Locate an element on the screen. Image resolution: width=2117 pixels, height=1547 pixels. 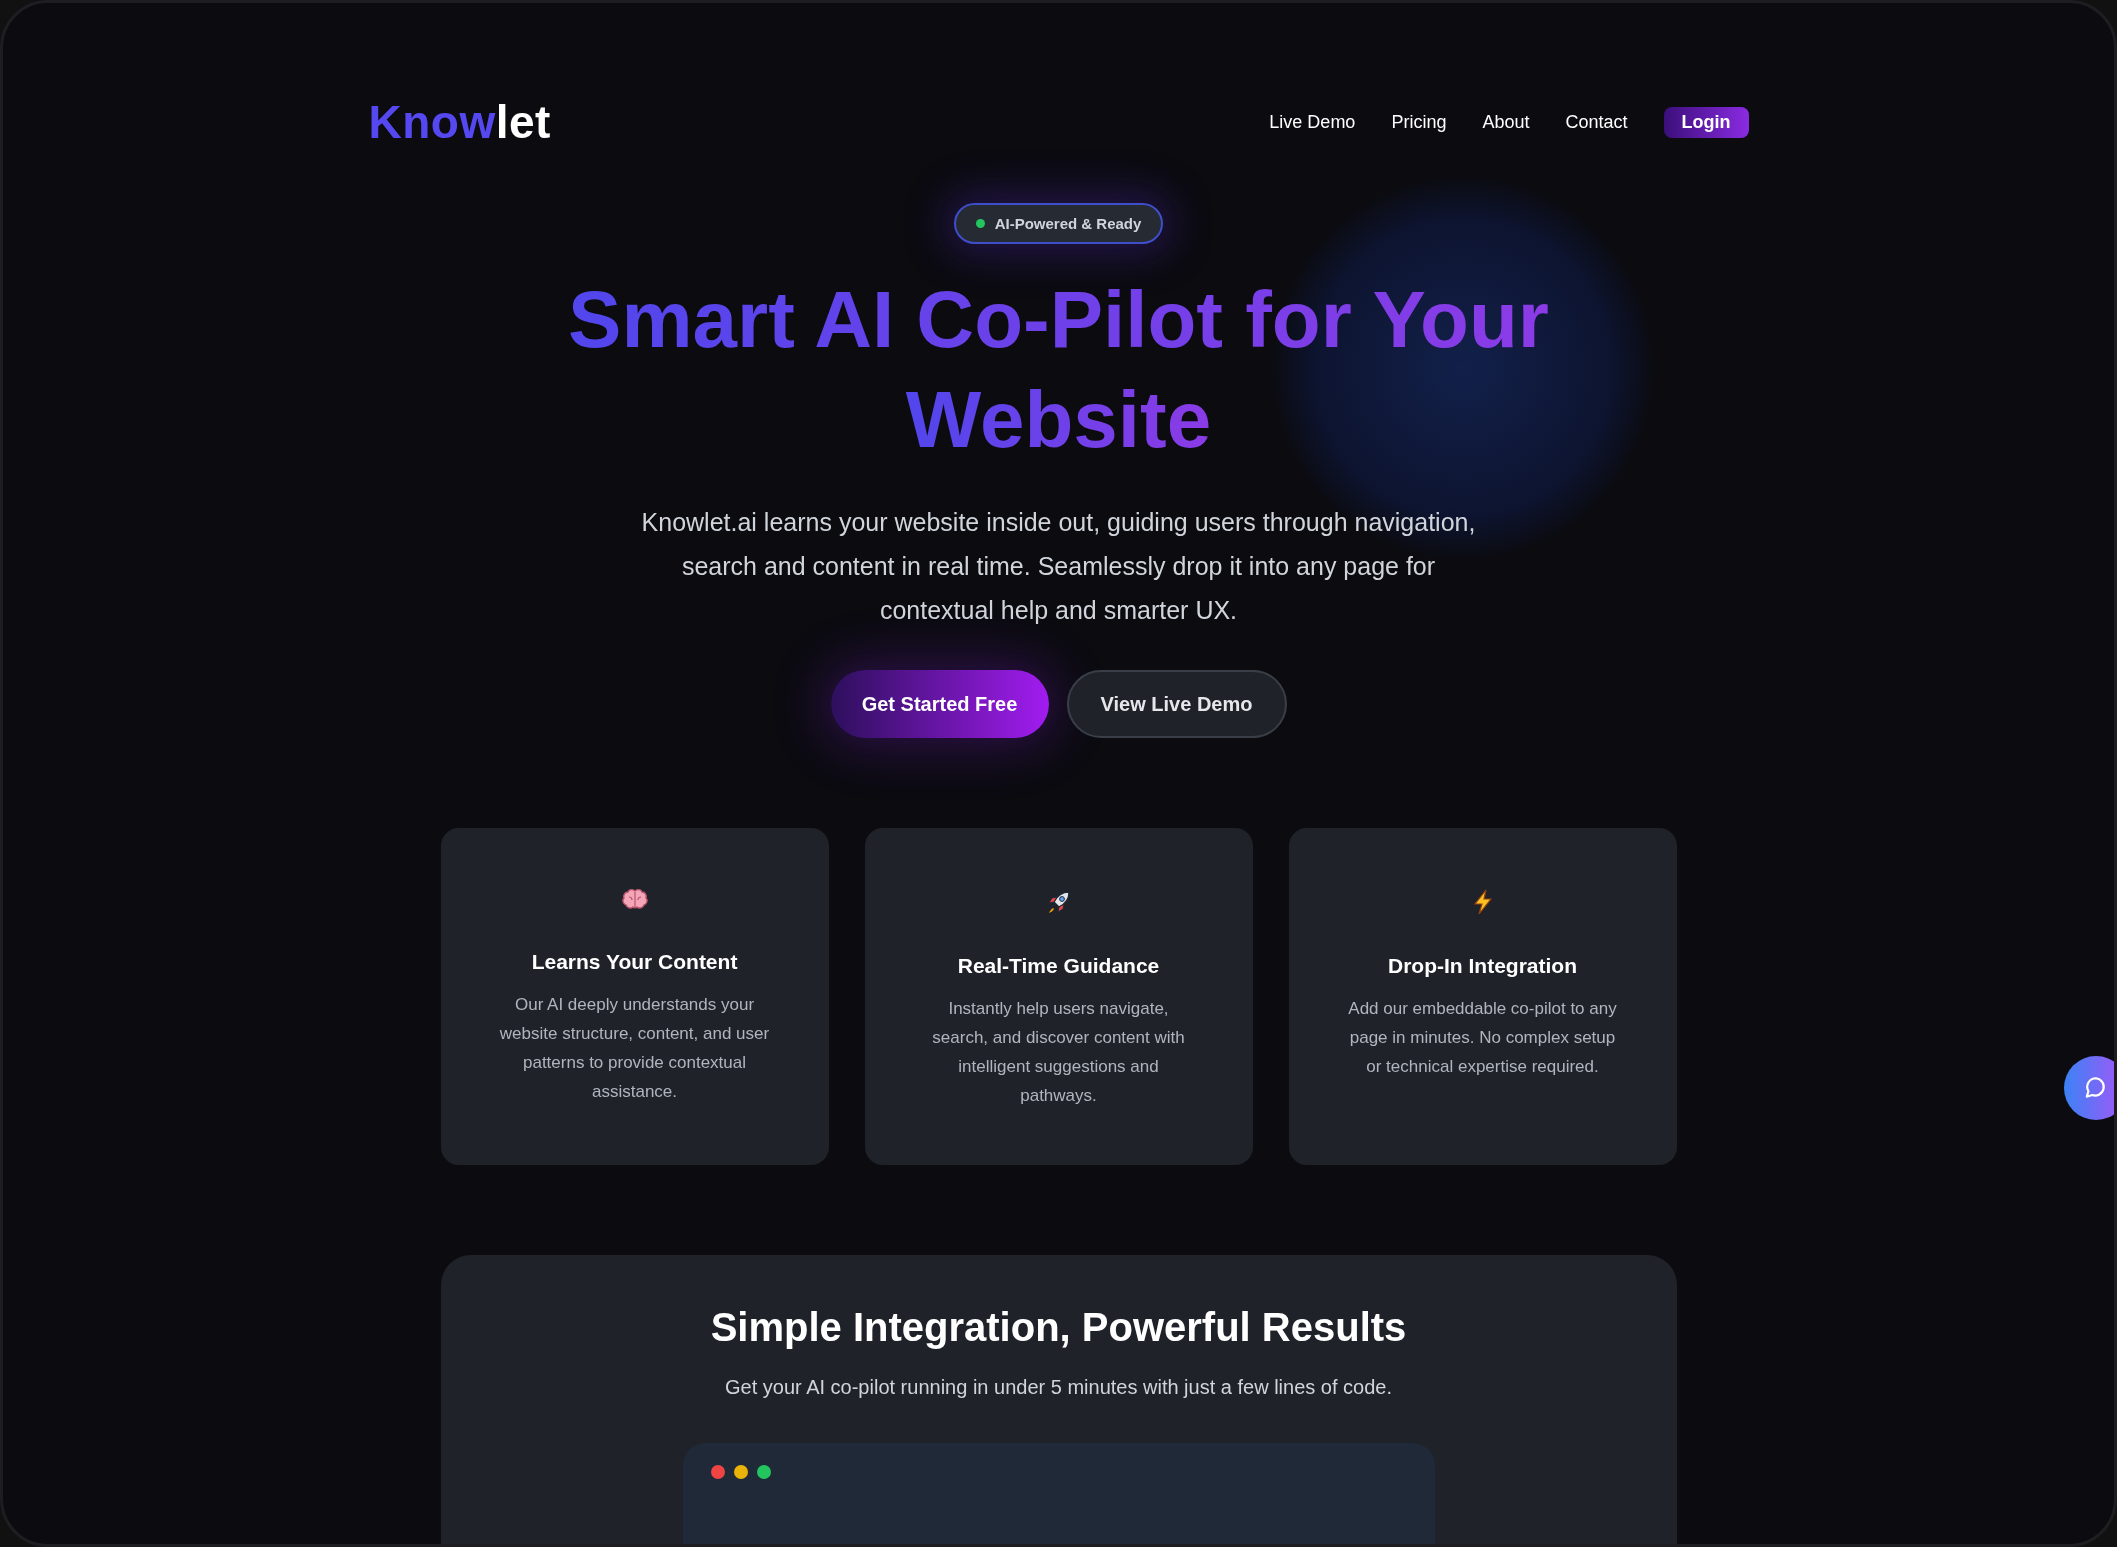
get-started-button: Get Started Free is located at coordinates (939, 704).